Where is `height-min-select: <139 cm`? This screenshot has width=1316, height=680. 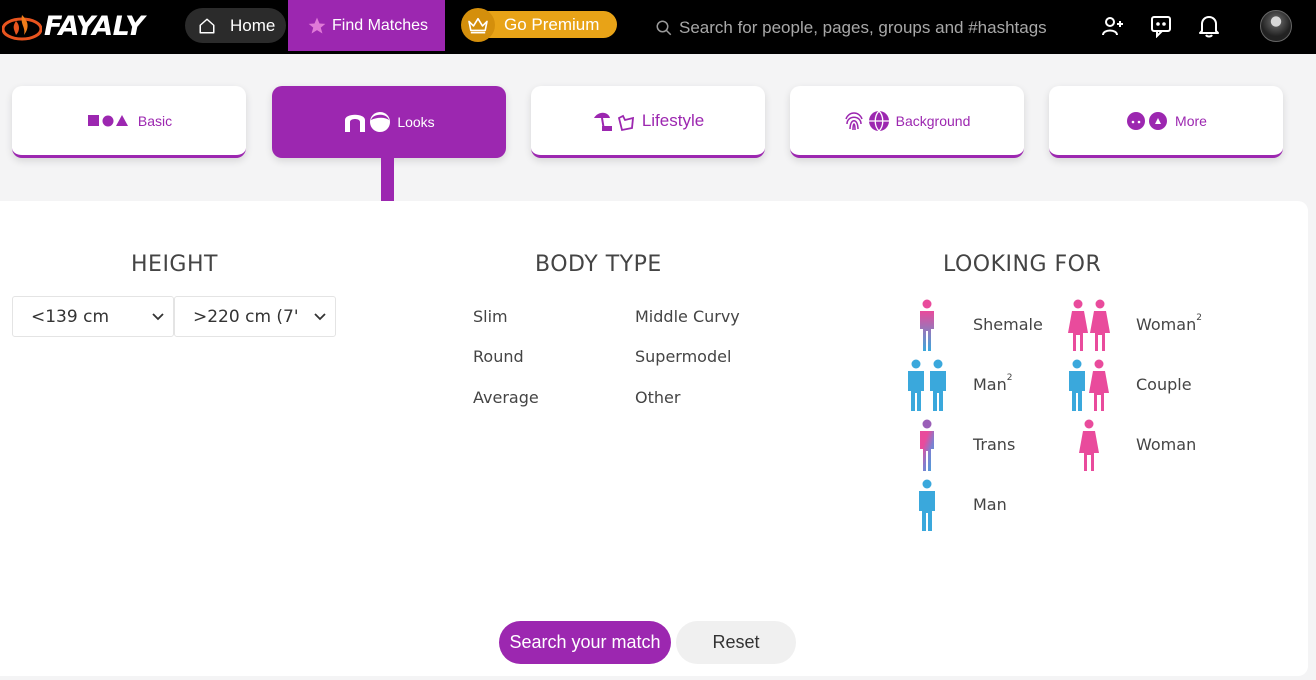
height-min-select: <139 cm is located at coordinates (93, 316).